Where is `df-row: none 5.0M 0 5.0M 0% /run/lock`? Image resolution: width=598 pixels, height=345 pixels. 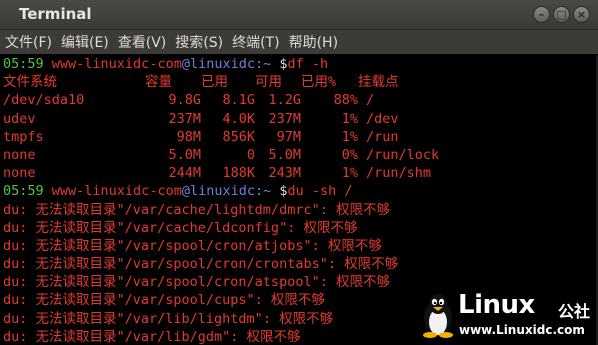 df-row: none 5.0M 0 5.0M 0% /run/lock is located at coordinates (300, 155).